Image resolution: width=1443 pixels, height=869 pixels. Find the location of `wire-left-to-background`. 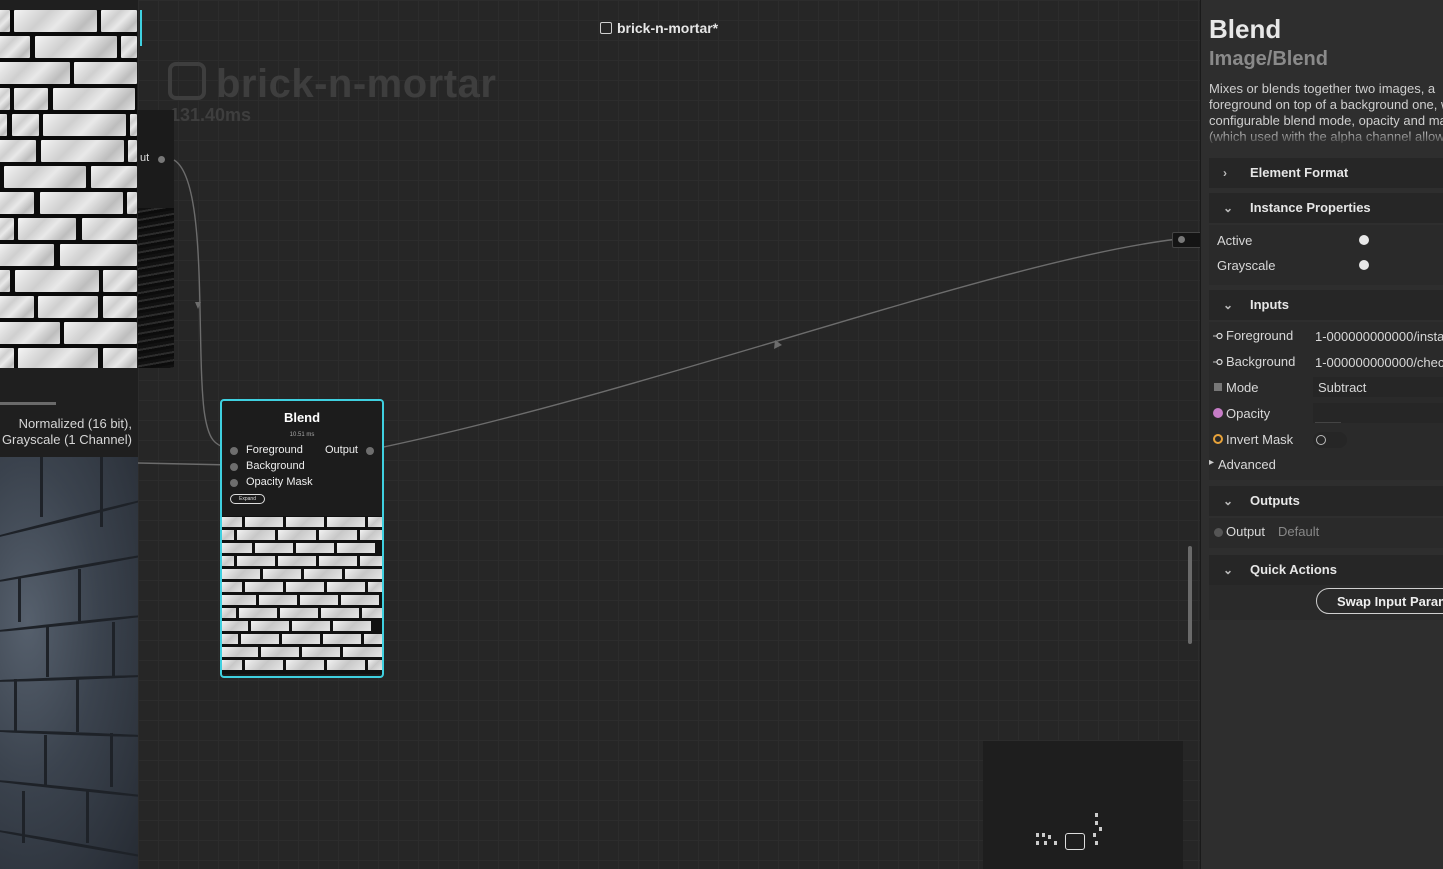

wire-left-to-background is located at coordinates (185, 464).